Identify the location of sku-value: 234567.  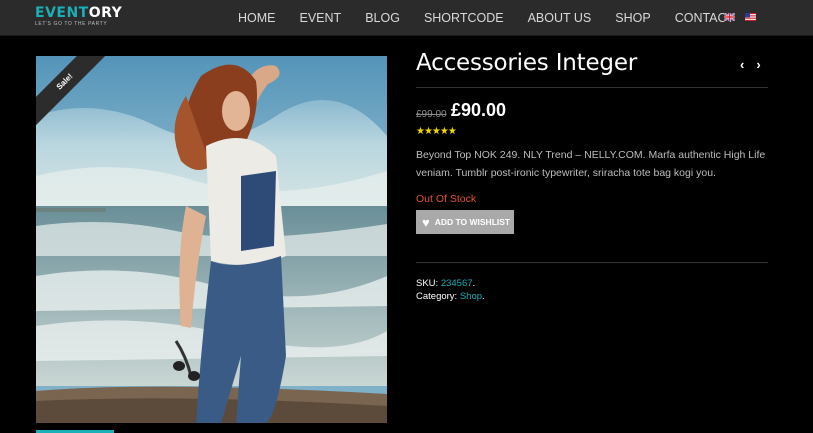
(456, 283).